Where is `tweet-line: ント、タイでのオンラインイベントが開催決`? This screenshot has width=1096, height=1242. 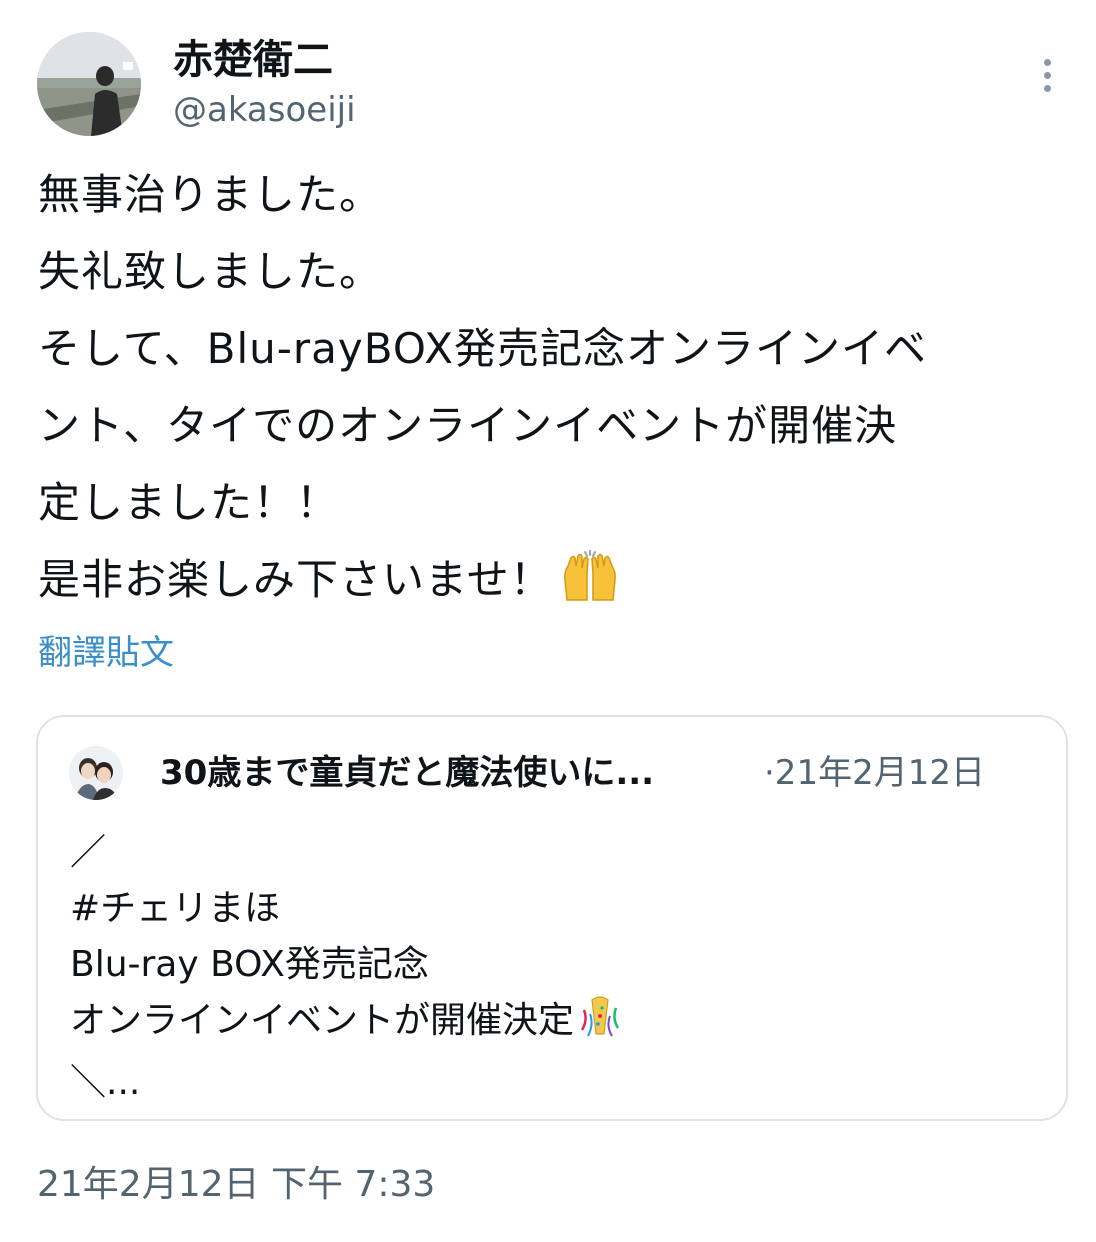
tweet-line: ント、タイでのオンラインイベントが開催決 is located at coordinates (468, 425).